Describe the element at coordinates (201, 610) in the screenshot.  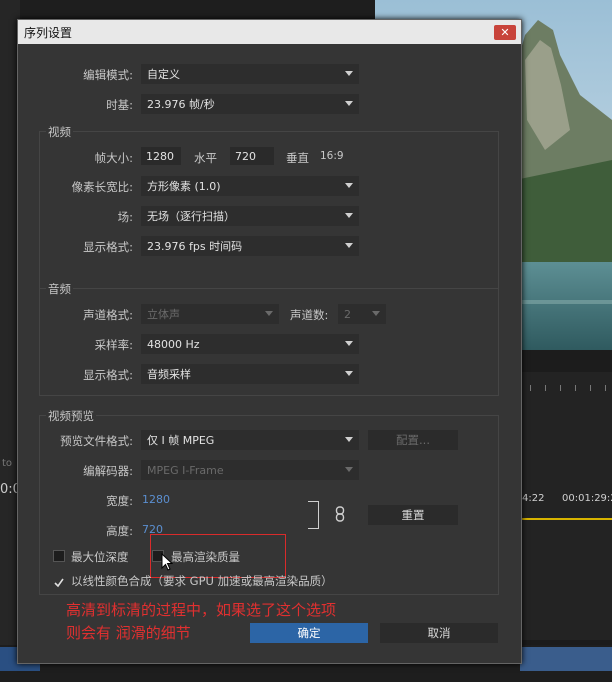
I see `annotation-line-1: 高清到标清的过程中，如果选了这个选项` at that location.